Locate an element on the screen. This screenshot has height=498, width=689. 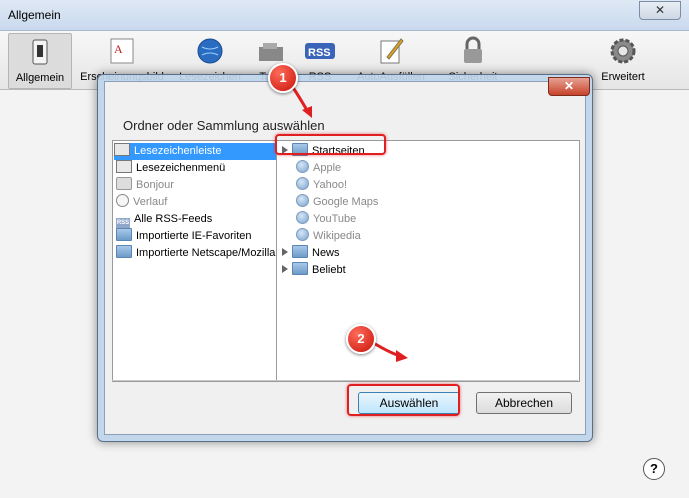
arrow-2-head-icon is located at coordinates (402, 356).